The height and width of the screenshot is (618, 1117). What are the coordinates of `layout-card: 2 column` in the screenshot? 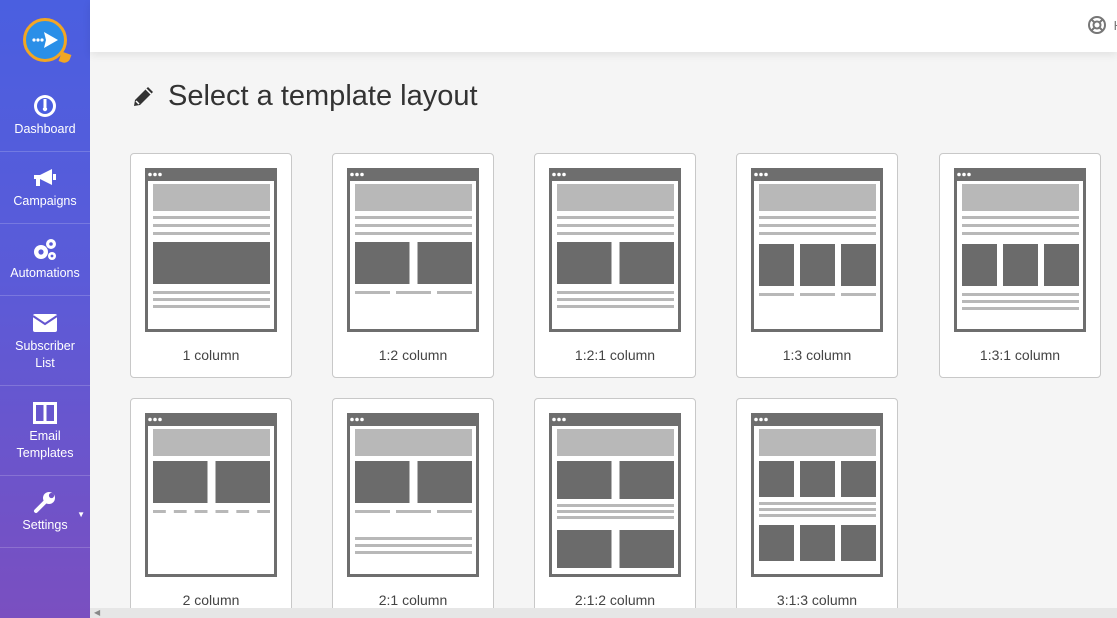 It's located at (211, 508).